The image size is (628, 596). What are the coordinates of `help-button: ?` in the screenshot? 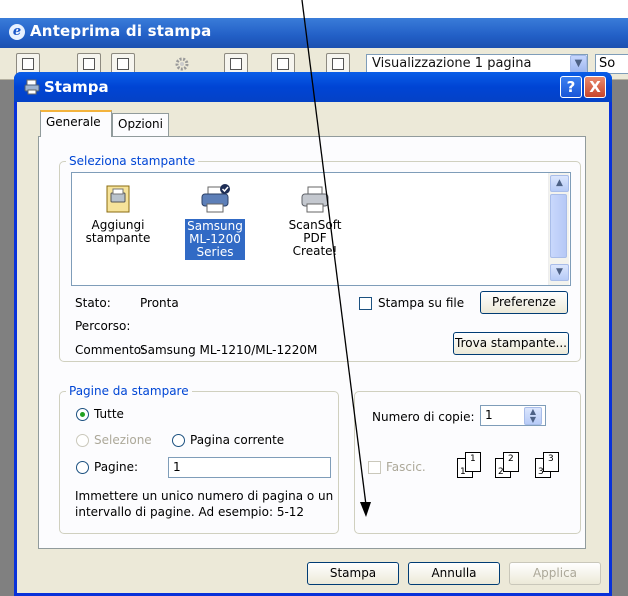 It's located at (571, 87).